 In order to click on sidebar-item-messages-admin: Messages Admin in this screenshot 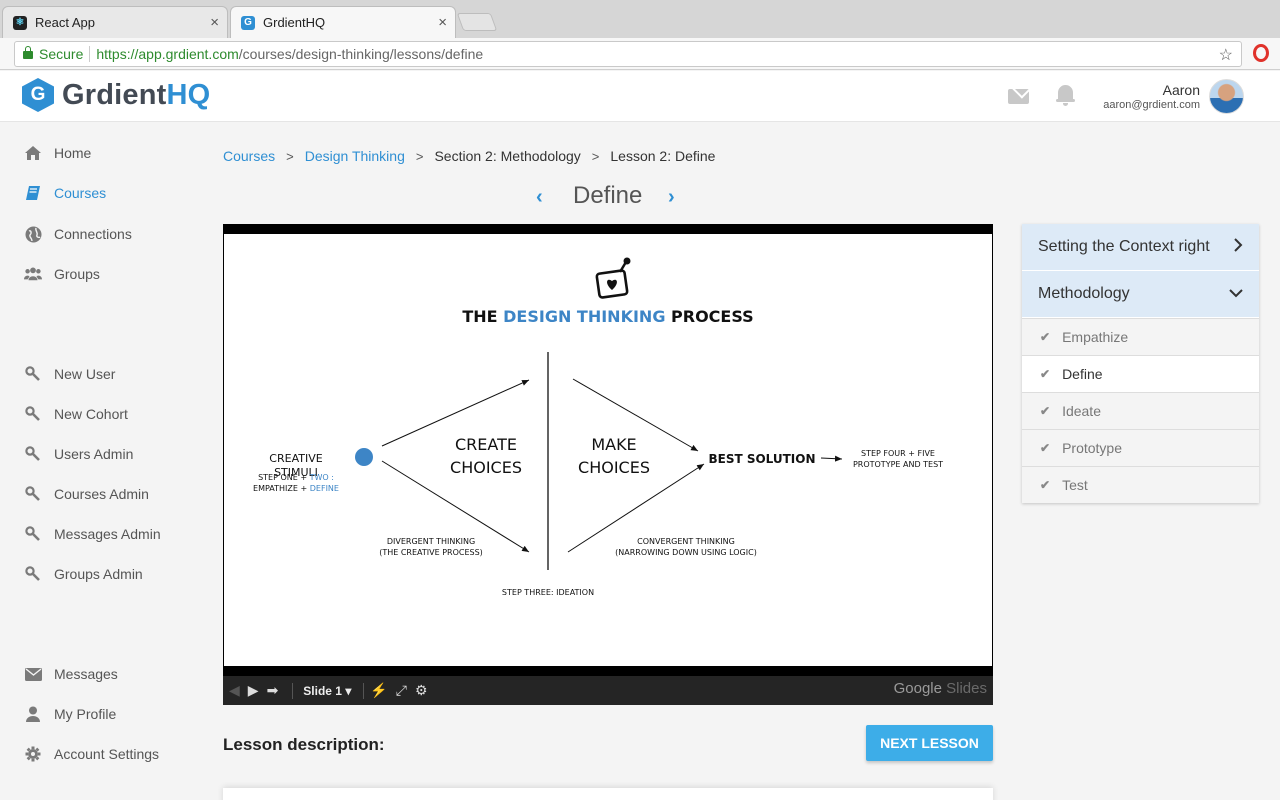, I will do `click(92, 534)`.